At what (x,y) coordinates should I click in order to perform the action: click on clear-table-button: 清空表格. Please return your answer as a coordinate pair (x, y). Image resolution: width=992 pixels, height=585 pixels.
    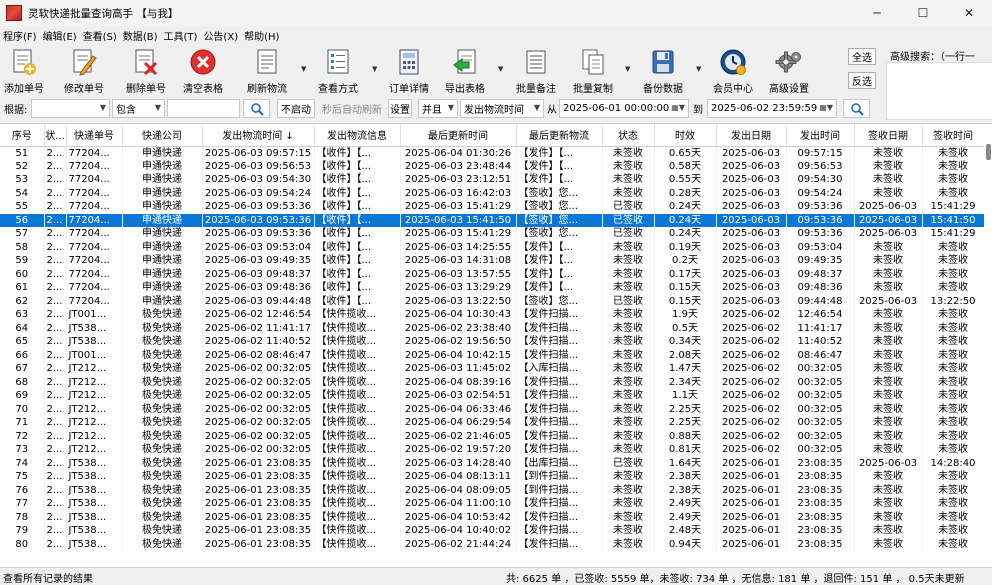
    Looking at the image, I should click on (203, 71).